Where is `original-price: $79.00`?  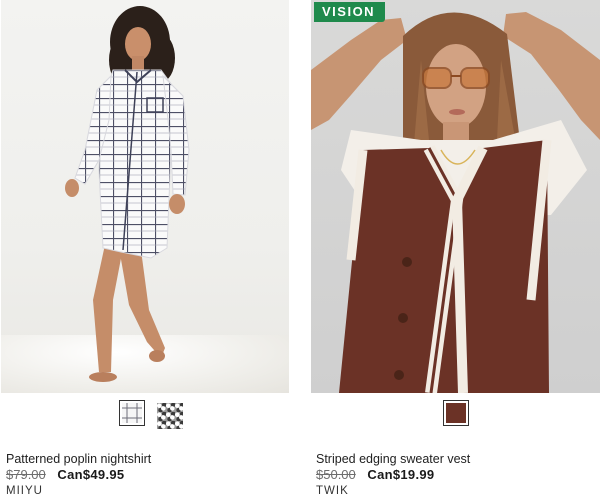
original-price: $79.00 is located at coordinates (26, 474).